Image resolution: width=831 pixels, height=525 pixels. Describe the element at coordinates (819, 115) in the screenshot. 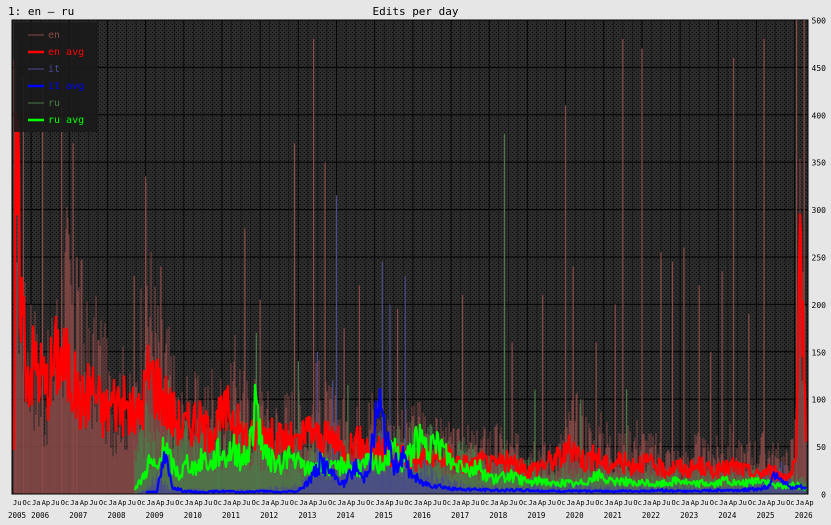

I see `y-tick-label: 400` at that location.